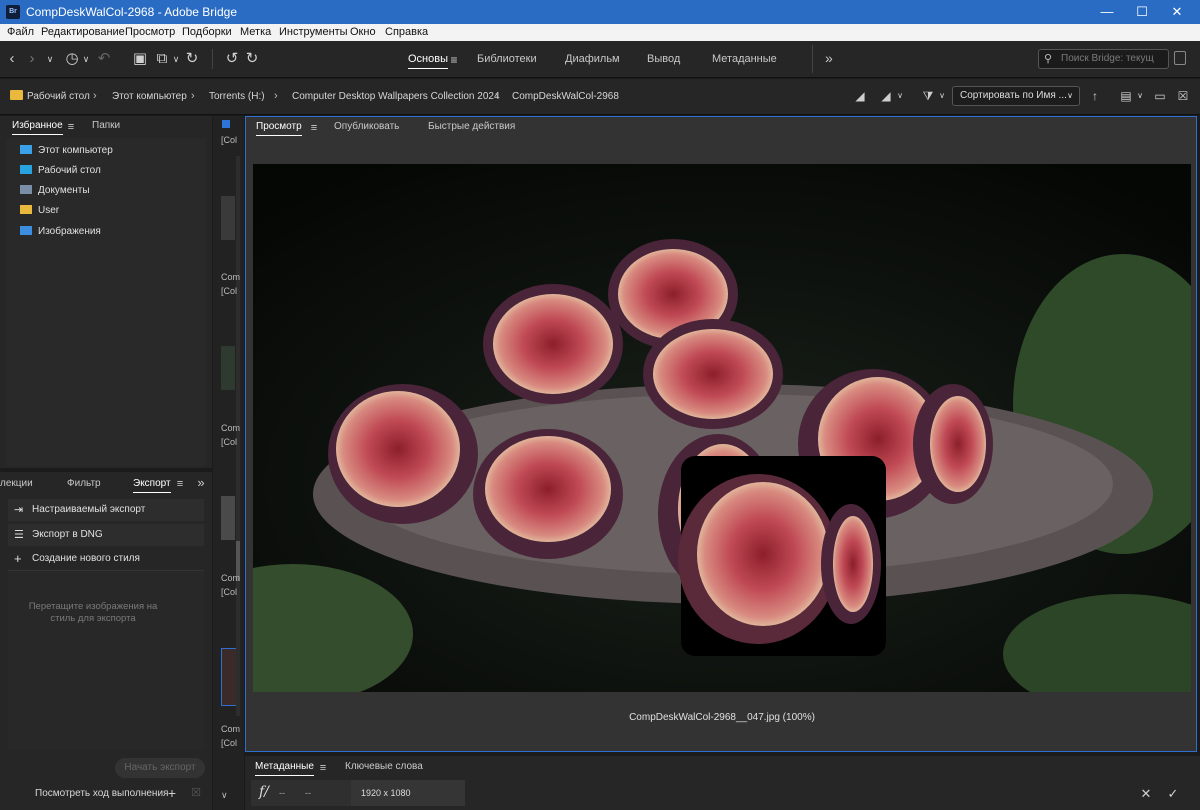  Describe the element at coordinates (1160, 96) in the screenshot. I see `new-folder-icon: ▭` at that location.